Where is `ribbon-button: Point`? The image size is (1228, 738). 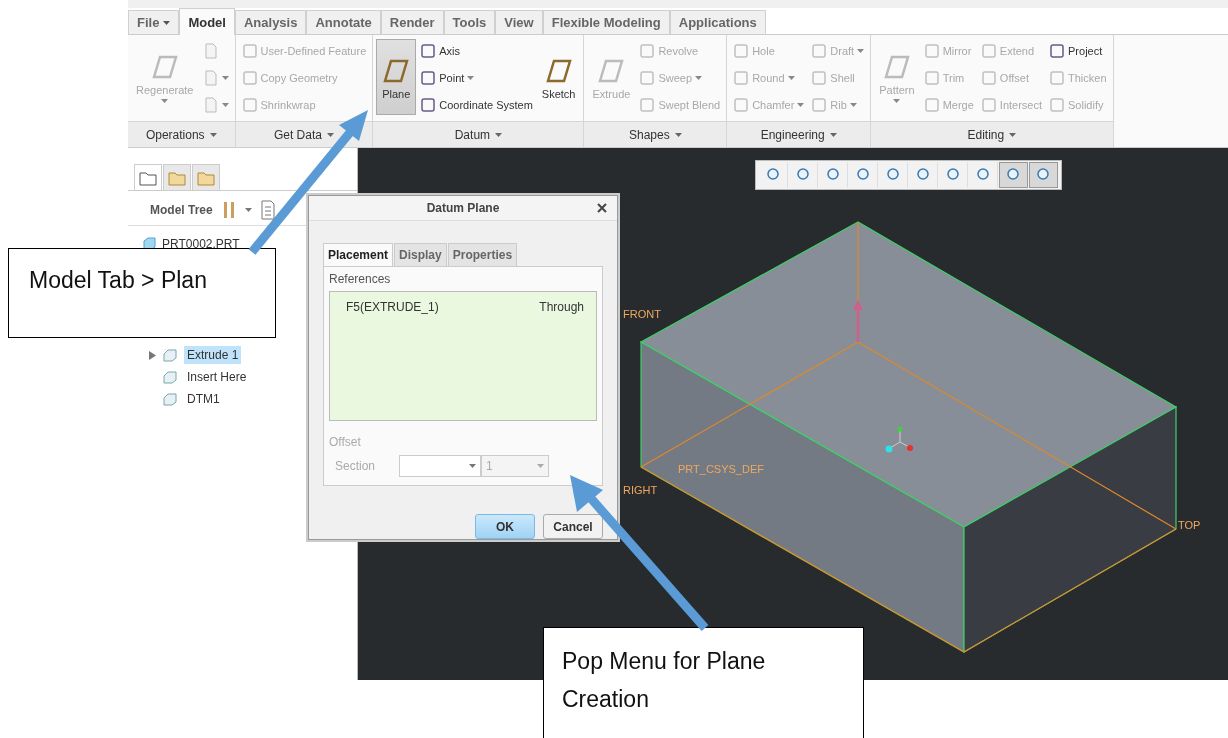 ribbon-button: Point is located at coordinates (476, 78).